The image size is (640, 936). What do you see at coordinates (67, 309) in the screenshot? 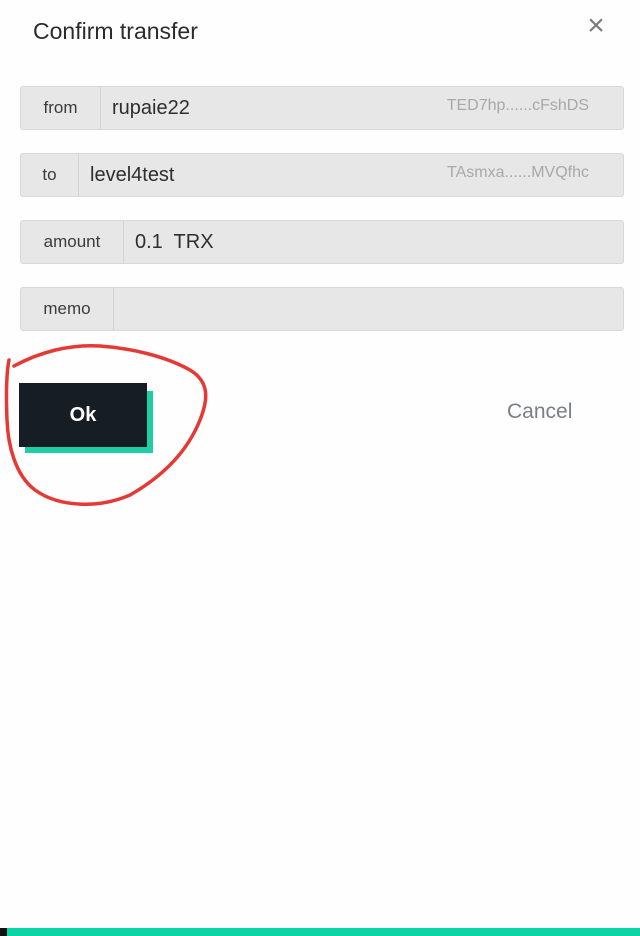
I see `memo-label: memo` at bounding box center [67, 309].